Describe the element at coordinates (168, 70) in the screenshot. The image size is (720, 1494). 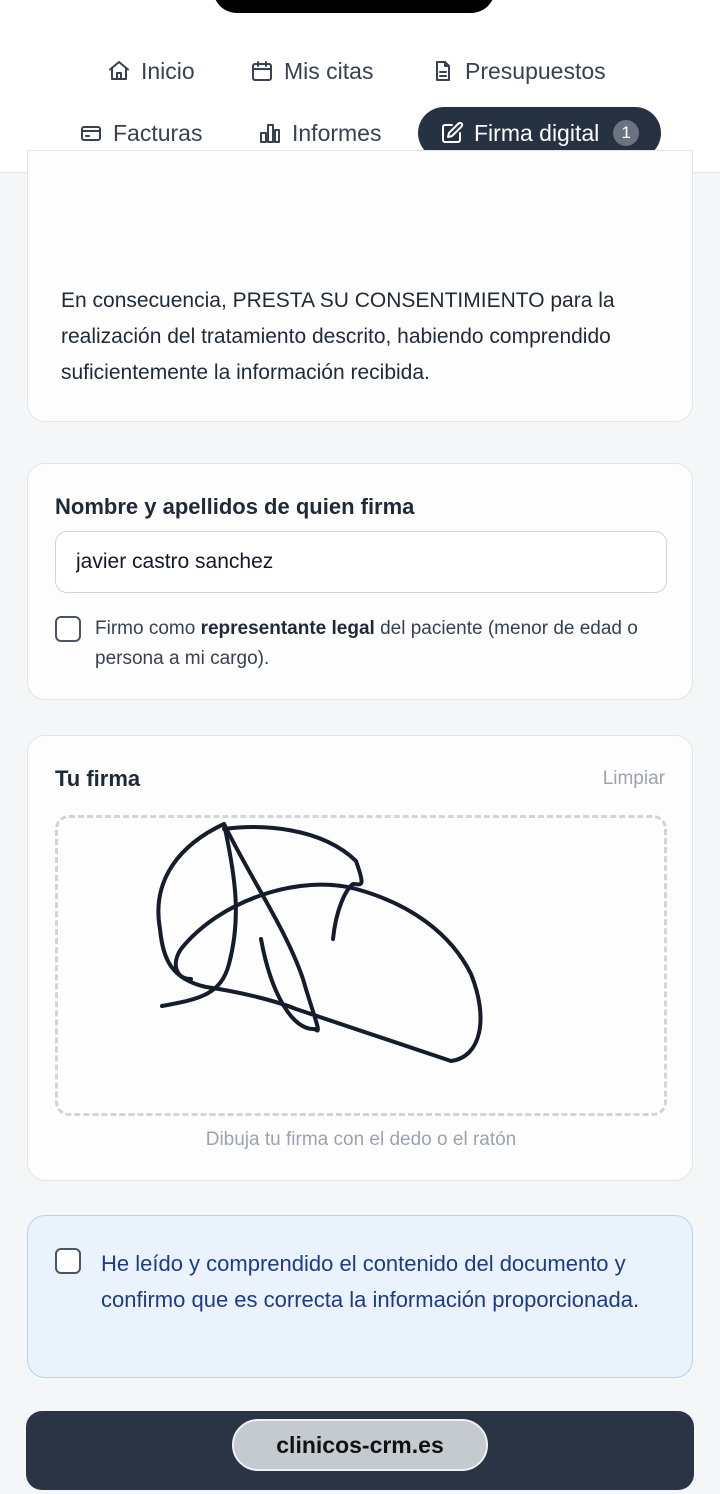
I see `nav-label: Inicio` at that location.